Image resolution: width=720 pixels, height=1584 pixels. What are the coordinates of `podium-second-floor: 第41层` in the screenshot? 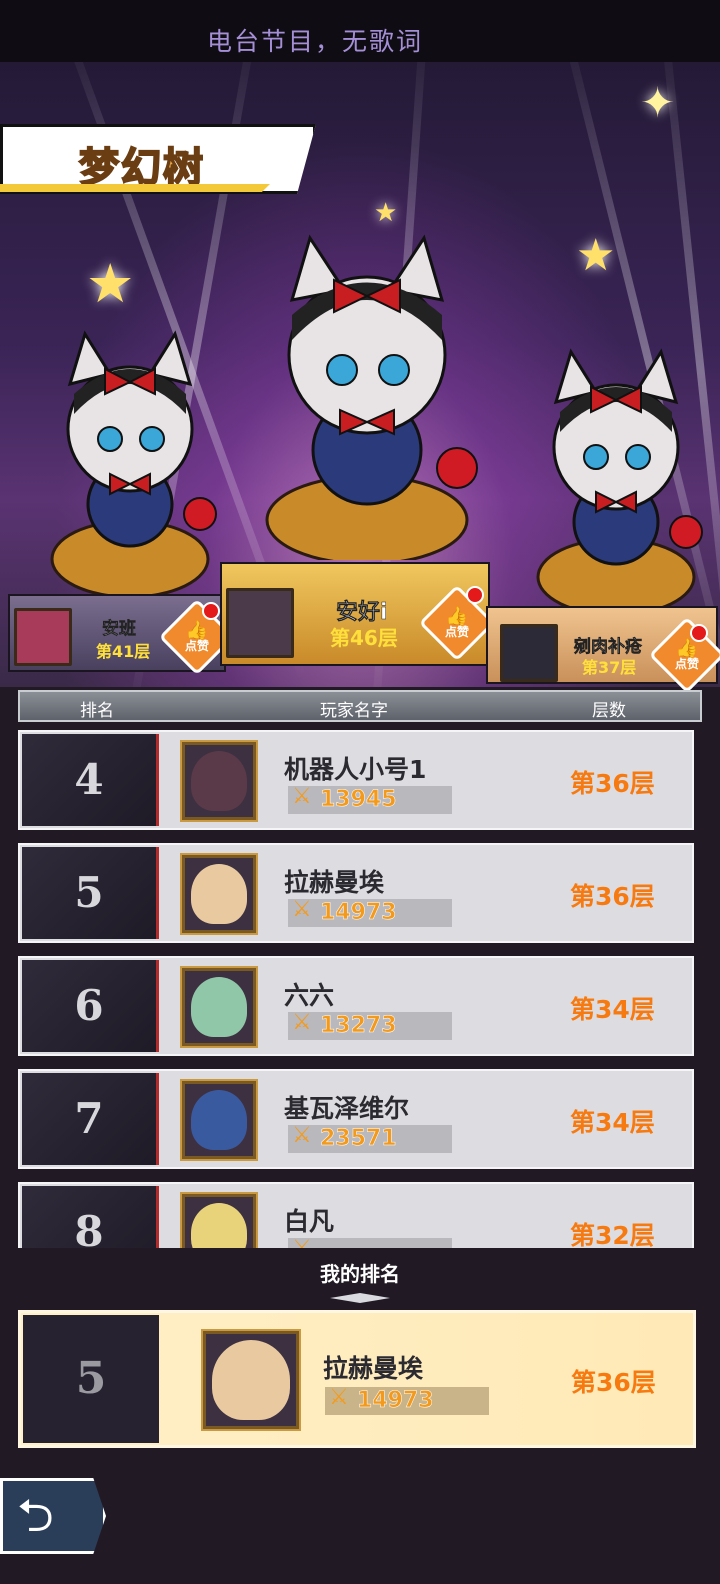 It's located at (123, 651).